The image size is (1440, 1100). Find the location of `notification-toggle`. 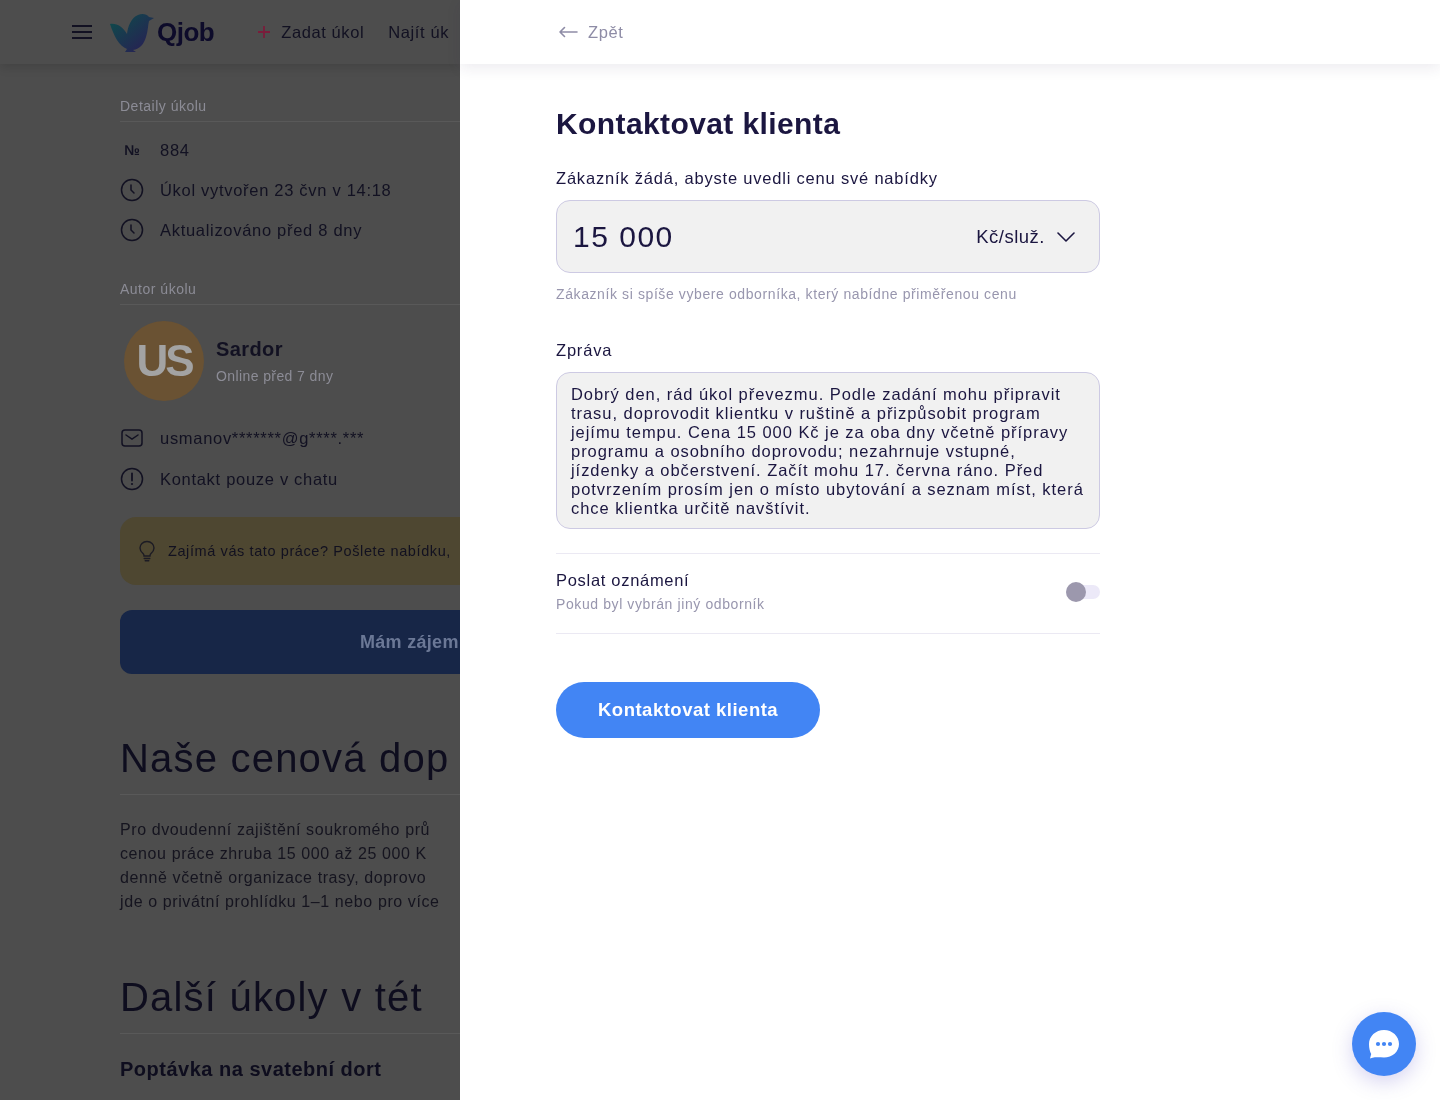

notification-toggle is located at coordinates (1083, 591).